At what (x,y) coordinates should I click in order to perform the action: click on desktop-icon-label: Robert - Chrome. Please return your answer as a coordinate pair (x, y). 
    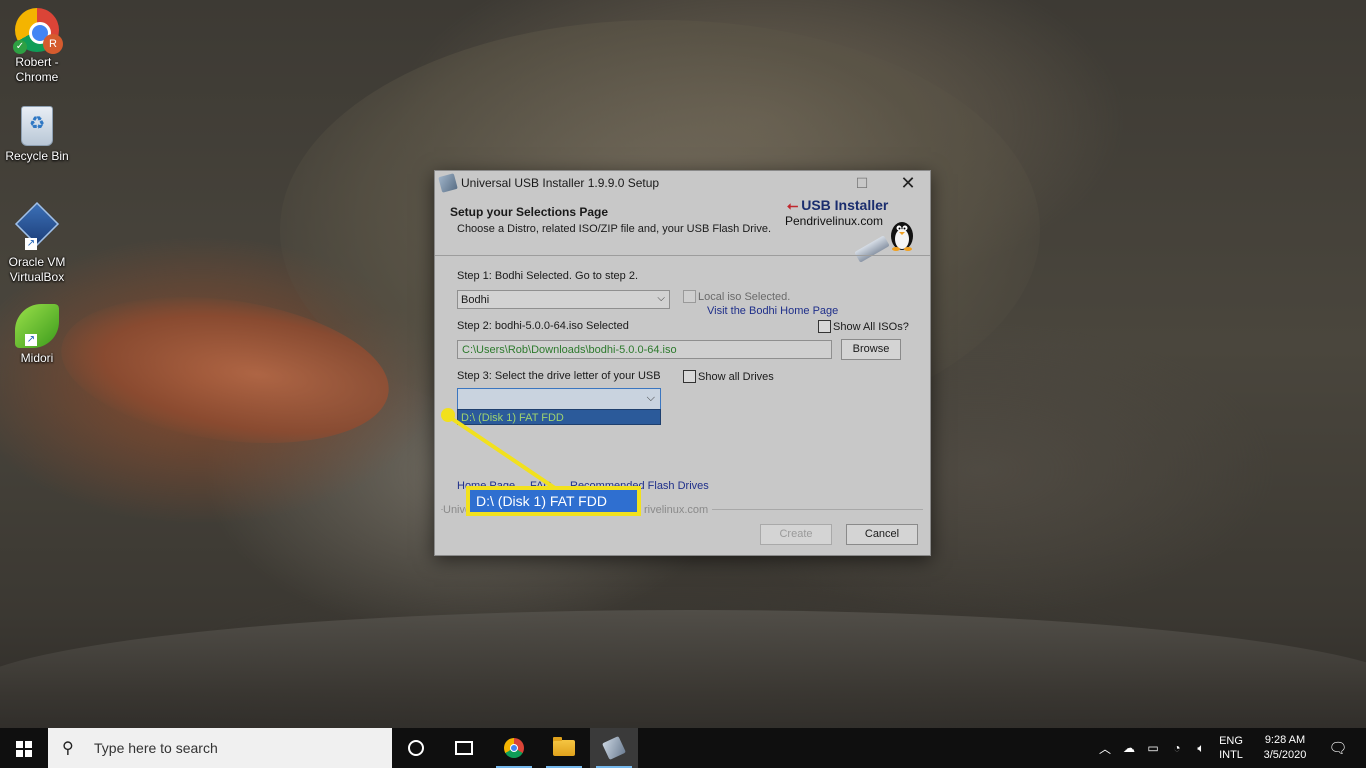
    Looking at the image, I should click on (37, 69).